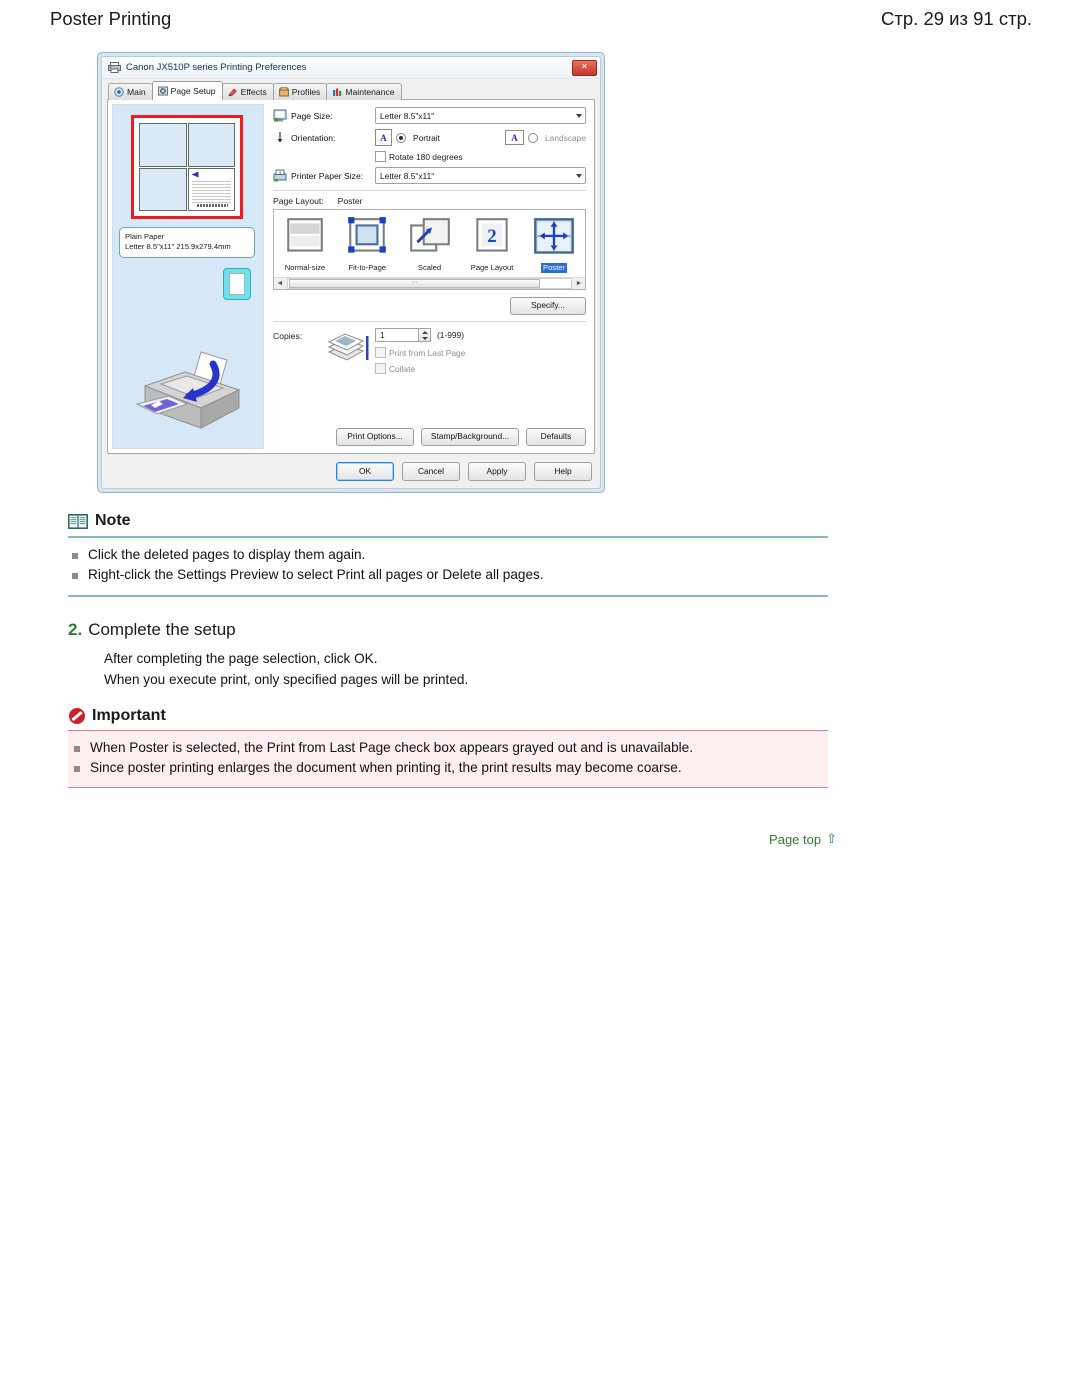 This screenshot has width=1080, height=1397. What do you see at coordinates (305, 267) in the screenshot?
I see `layout-option-normal-size-label: Normal-size` at bounding box center [305, 267].